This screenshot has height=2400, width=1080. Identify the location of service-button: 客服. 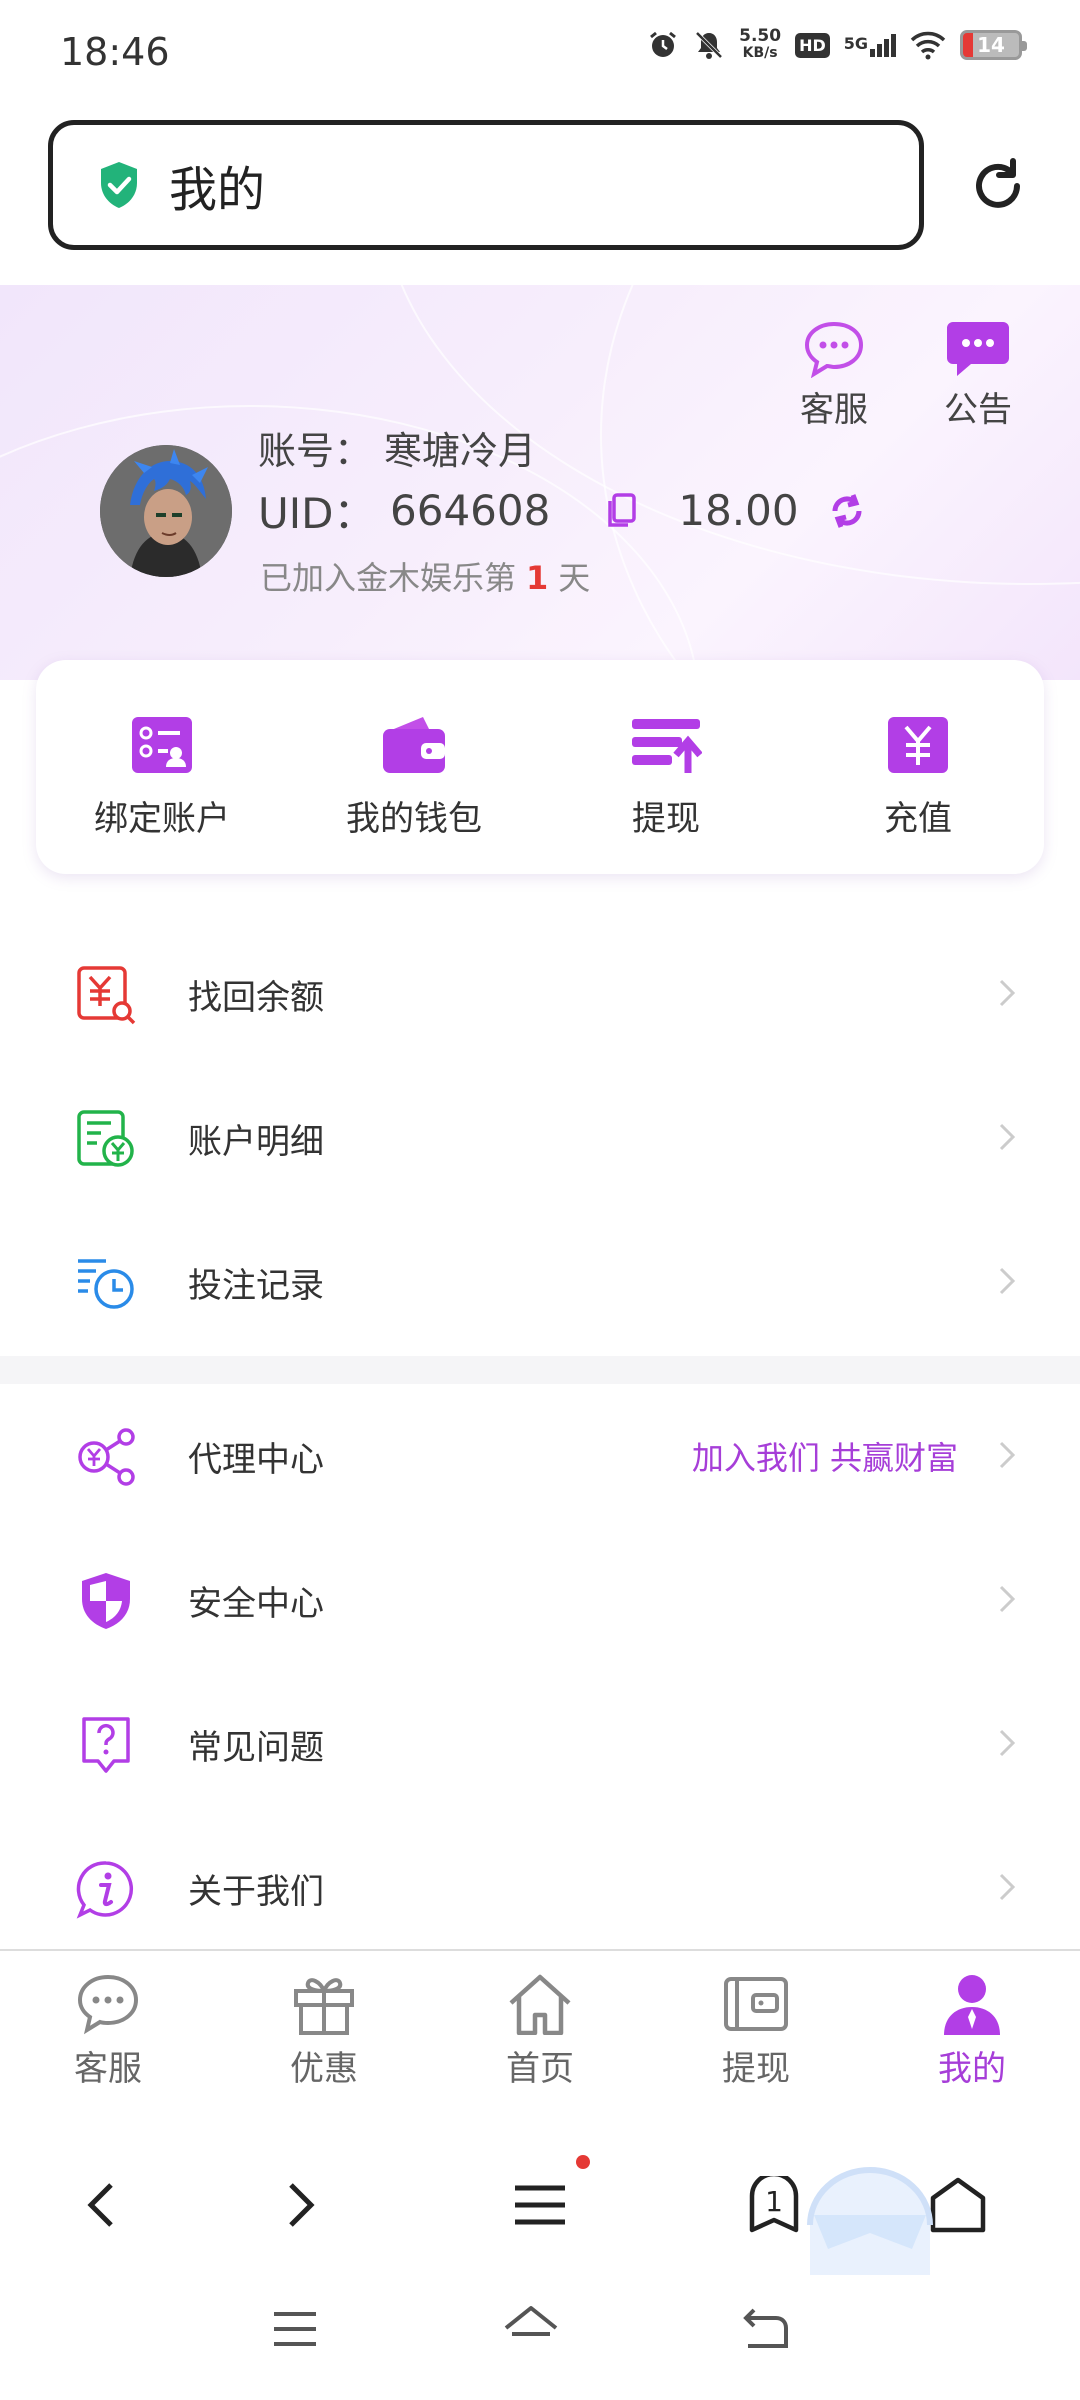
(834, 375).